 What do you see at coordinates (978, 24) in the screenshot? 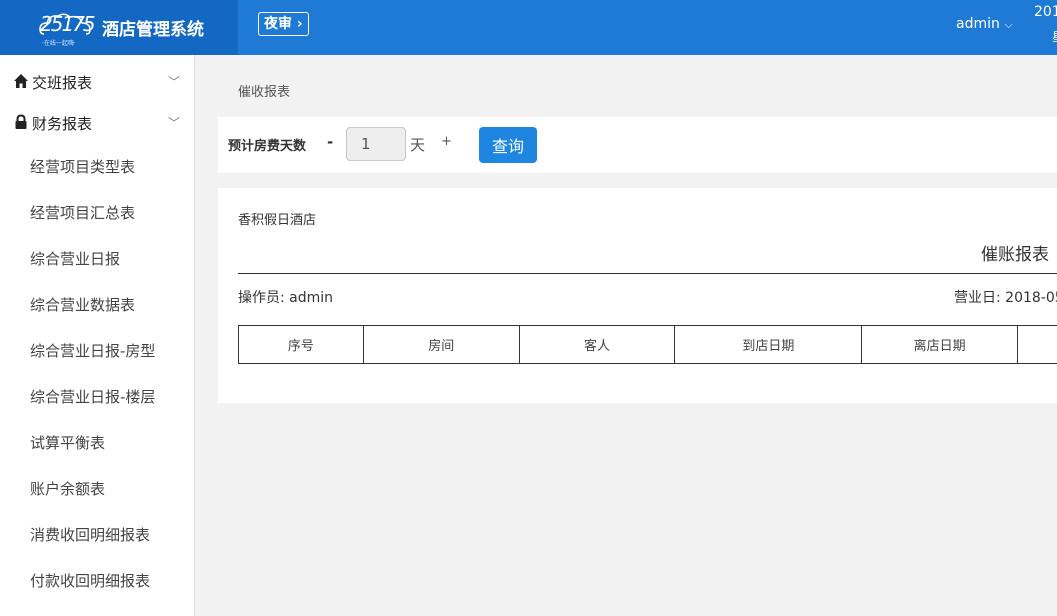
I see `user-name: admin` at bounding box center [978, 24].